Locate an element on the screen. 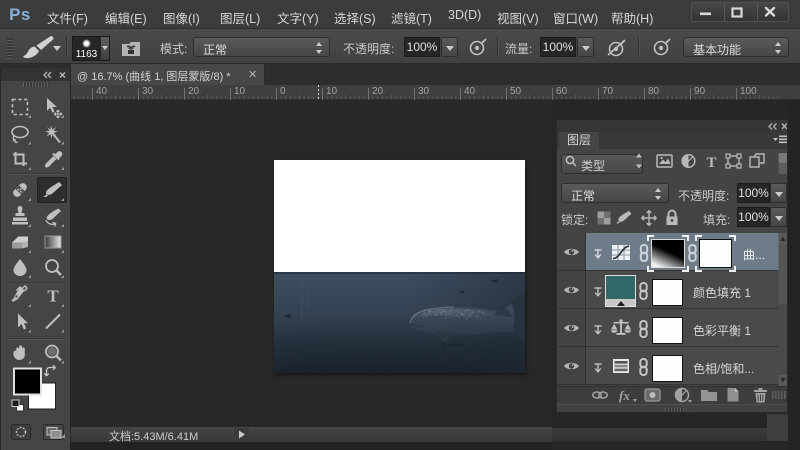  svg-text: 80 is located at coordinates (654, 91).